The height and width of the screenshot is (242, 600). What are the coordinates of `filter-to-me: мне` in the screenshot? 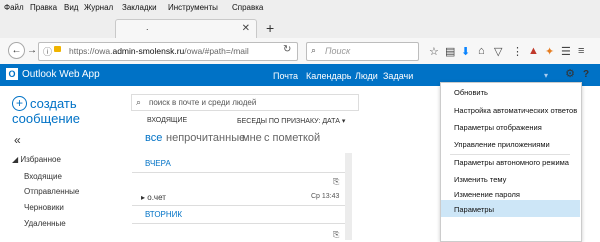 It's located at (252, 138).